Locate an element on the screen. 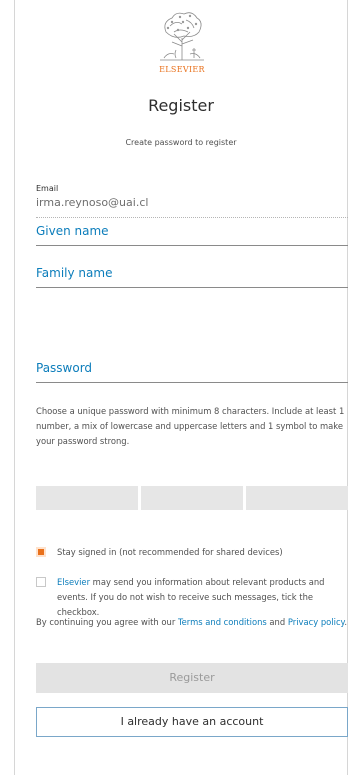 This screenshot has height=775, width=355. elsevier-logo: ELSEVIER is located at coordinates (182, 44).